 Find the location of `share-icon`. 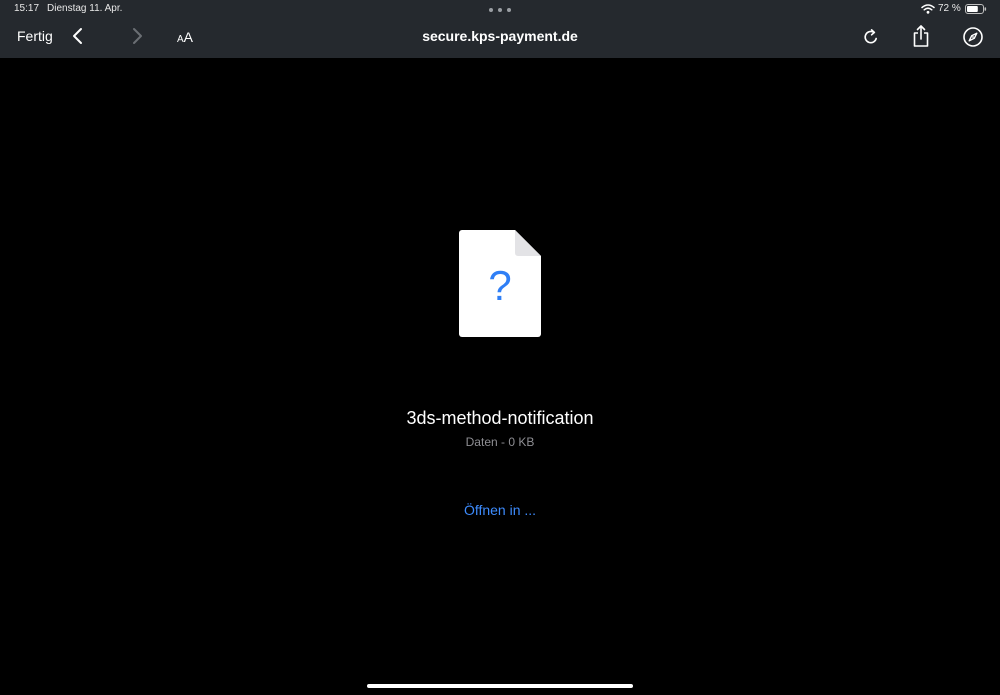

share-icon is located at coordinates (921, 36).